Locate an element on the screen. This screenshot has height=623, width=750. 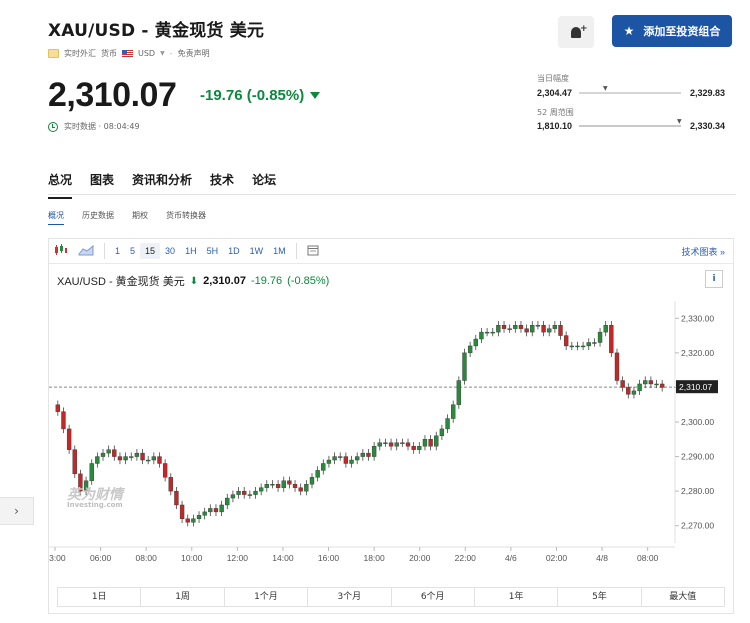
interval-30: 30 is located at coordinates (170, 251).